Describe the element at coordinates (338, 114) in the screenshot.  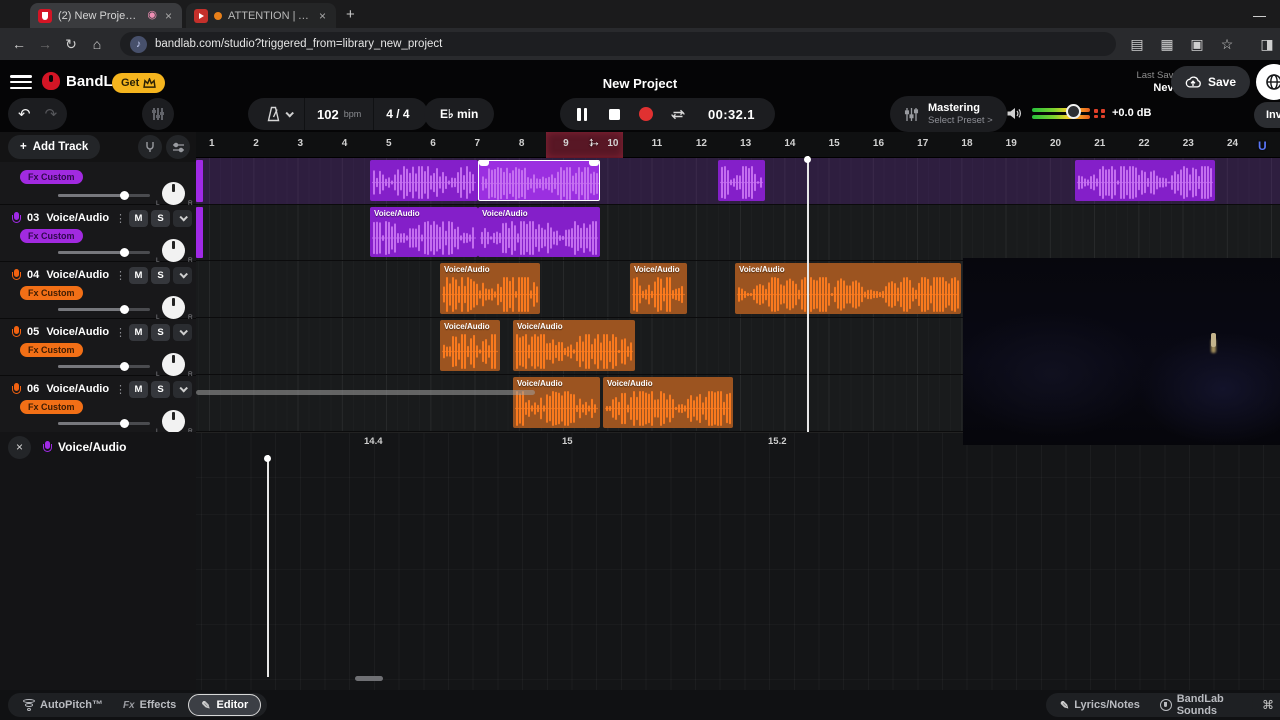
I see `bpm-control: 102 bpm` at that location.